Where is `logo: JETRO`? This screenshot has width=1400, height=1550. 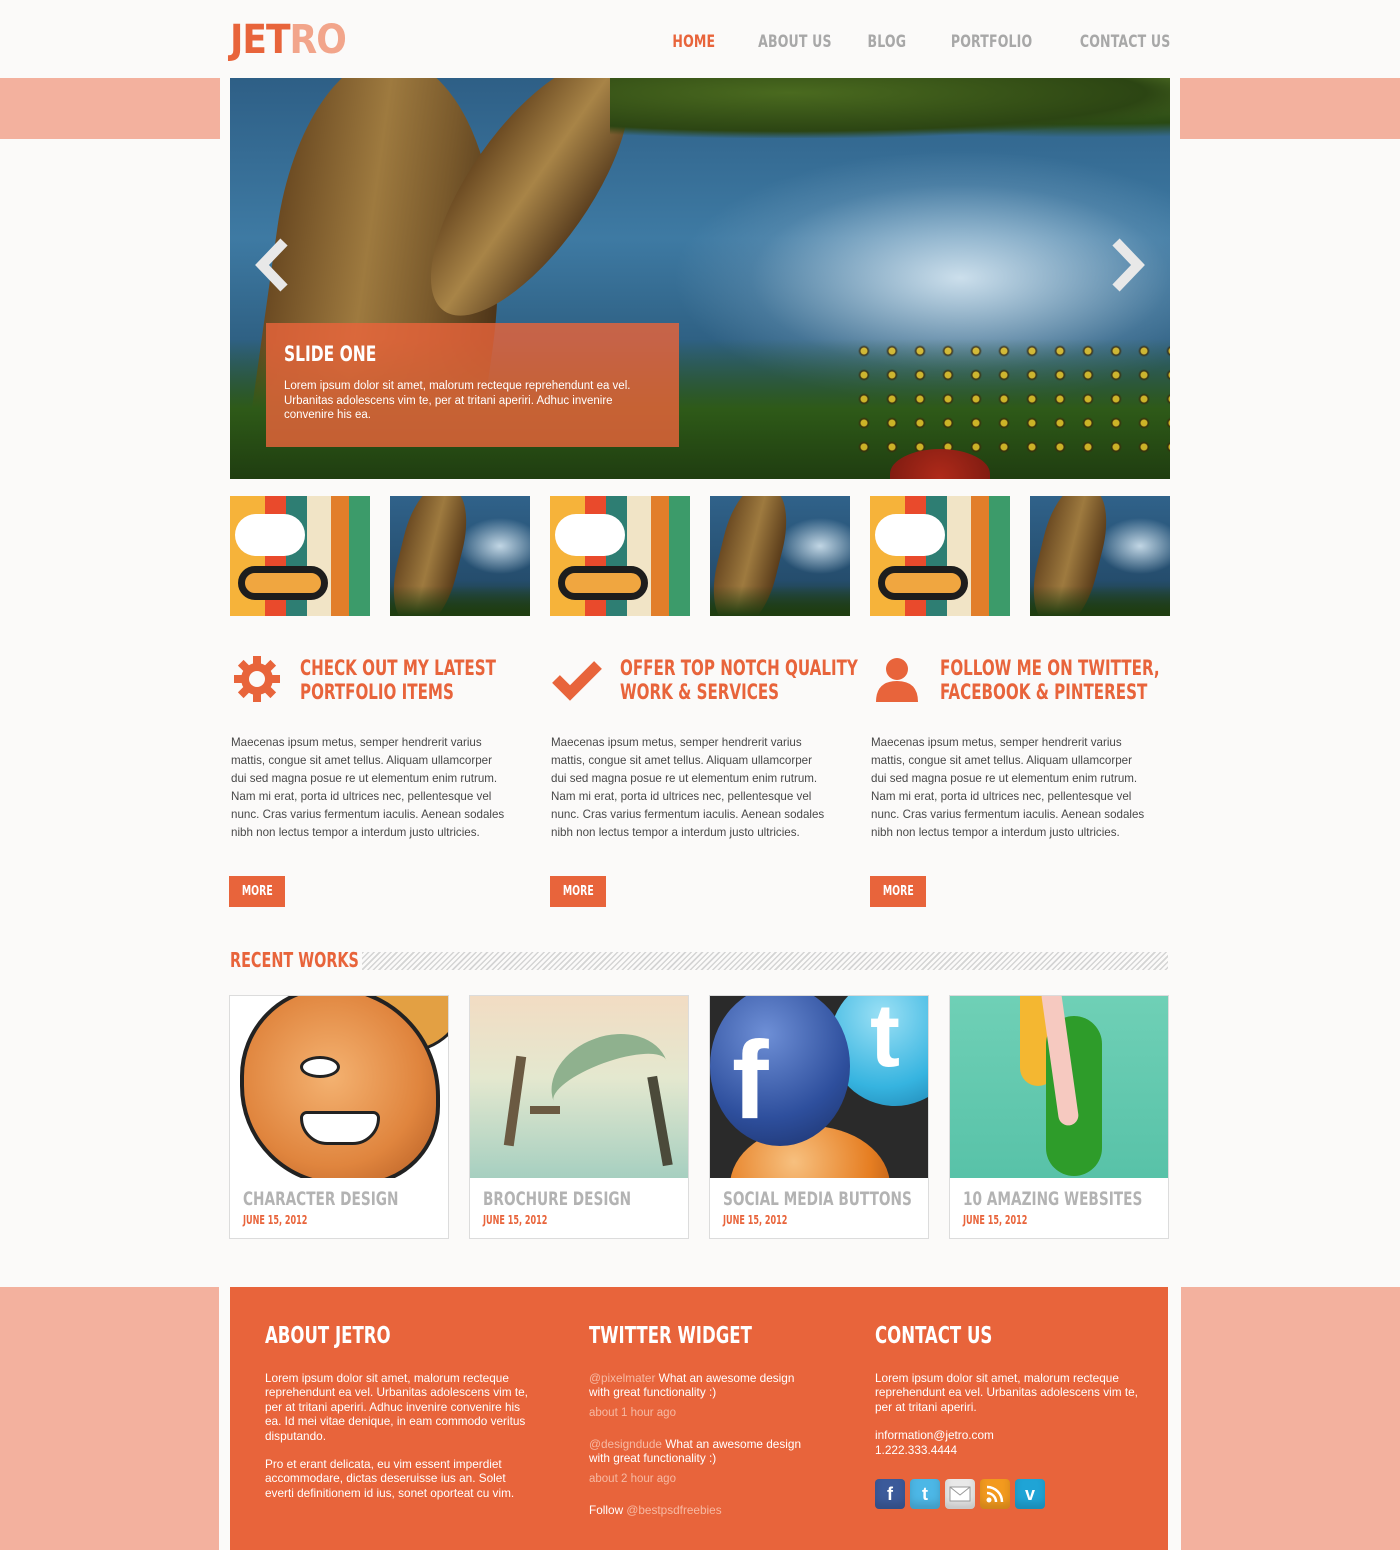
logo: JETRO is located at coordinates (288, 40).